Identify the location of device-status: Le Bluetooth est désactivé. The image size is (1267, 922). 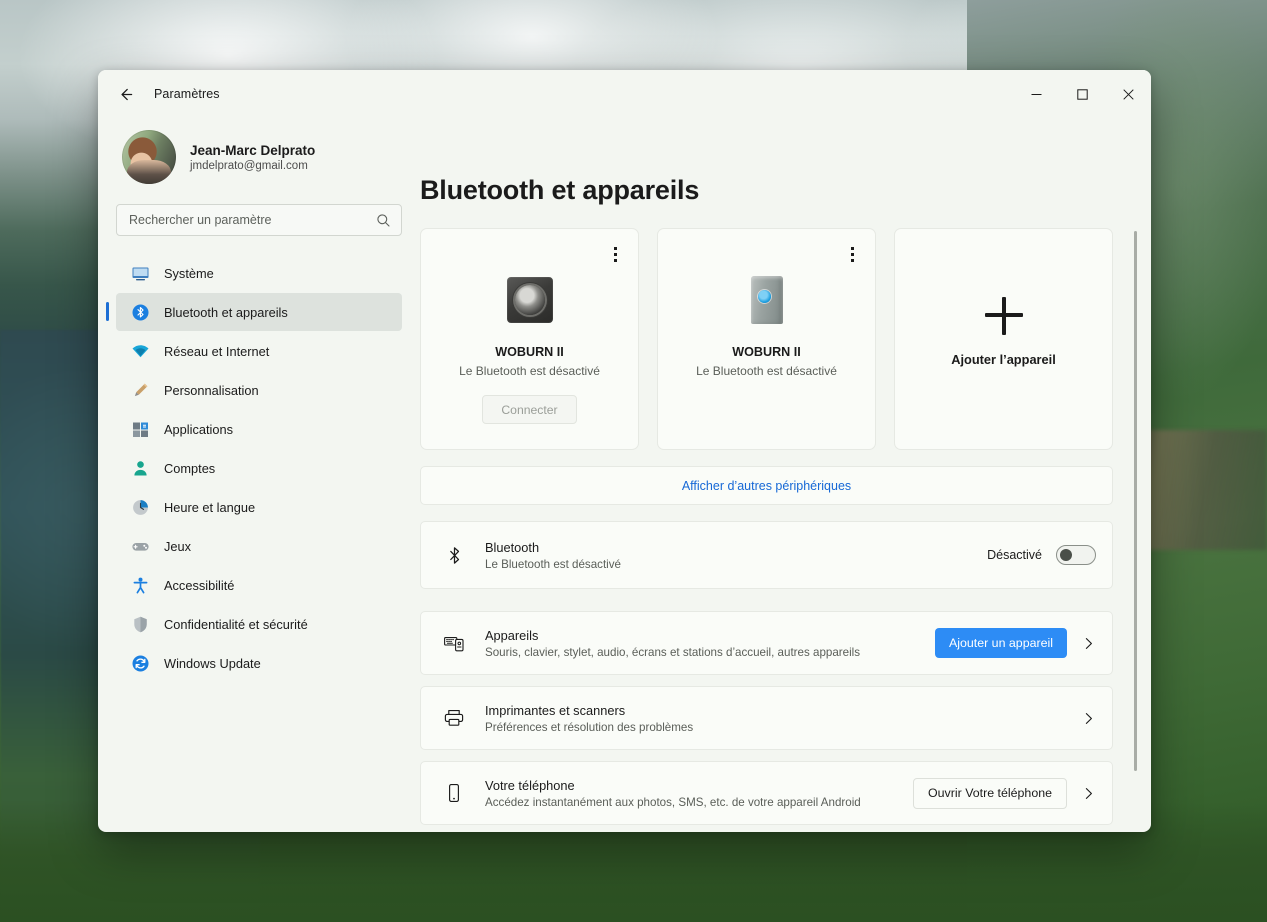
(766, 371).